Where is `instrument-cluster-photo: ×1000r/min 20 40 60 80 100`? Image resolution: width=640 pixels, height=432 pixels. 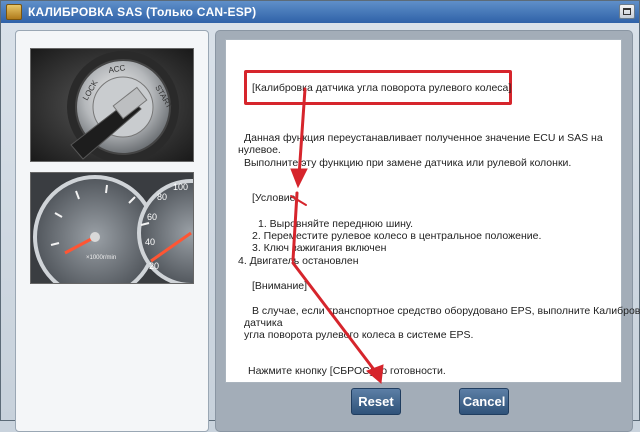 instrument-cluster-photo: ×1000r/min 20 40 60 80 100 is located at coordinates (112, 228).